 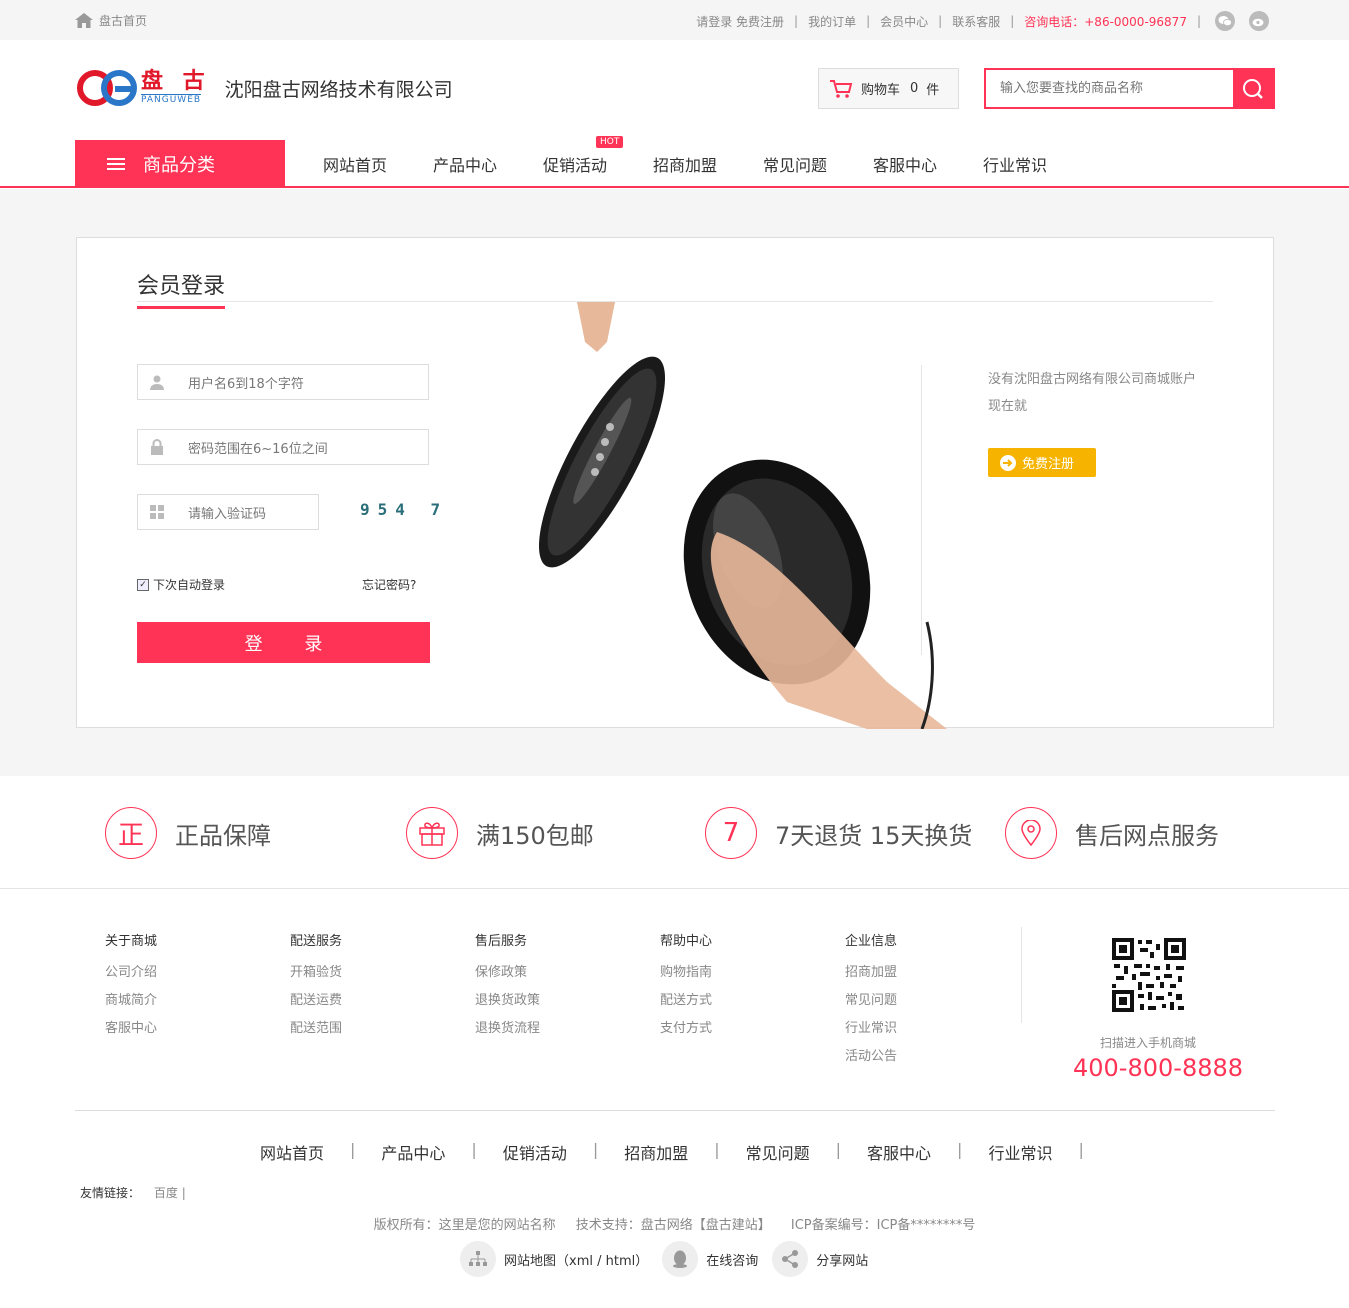 What do you see at coordinates (905, 164) in the screenshot?
I see `nav-item-service: 客服中心` at bounding box center [905, 164].